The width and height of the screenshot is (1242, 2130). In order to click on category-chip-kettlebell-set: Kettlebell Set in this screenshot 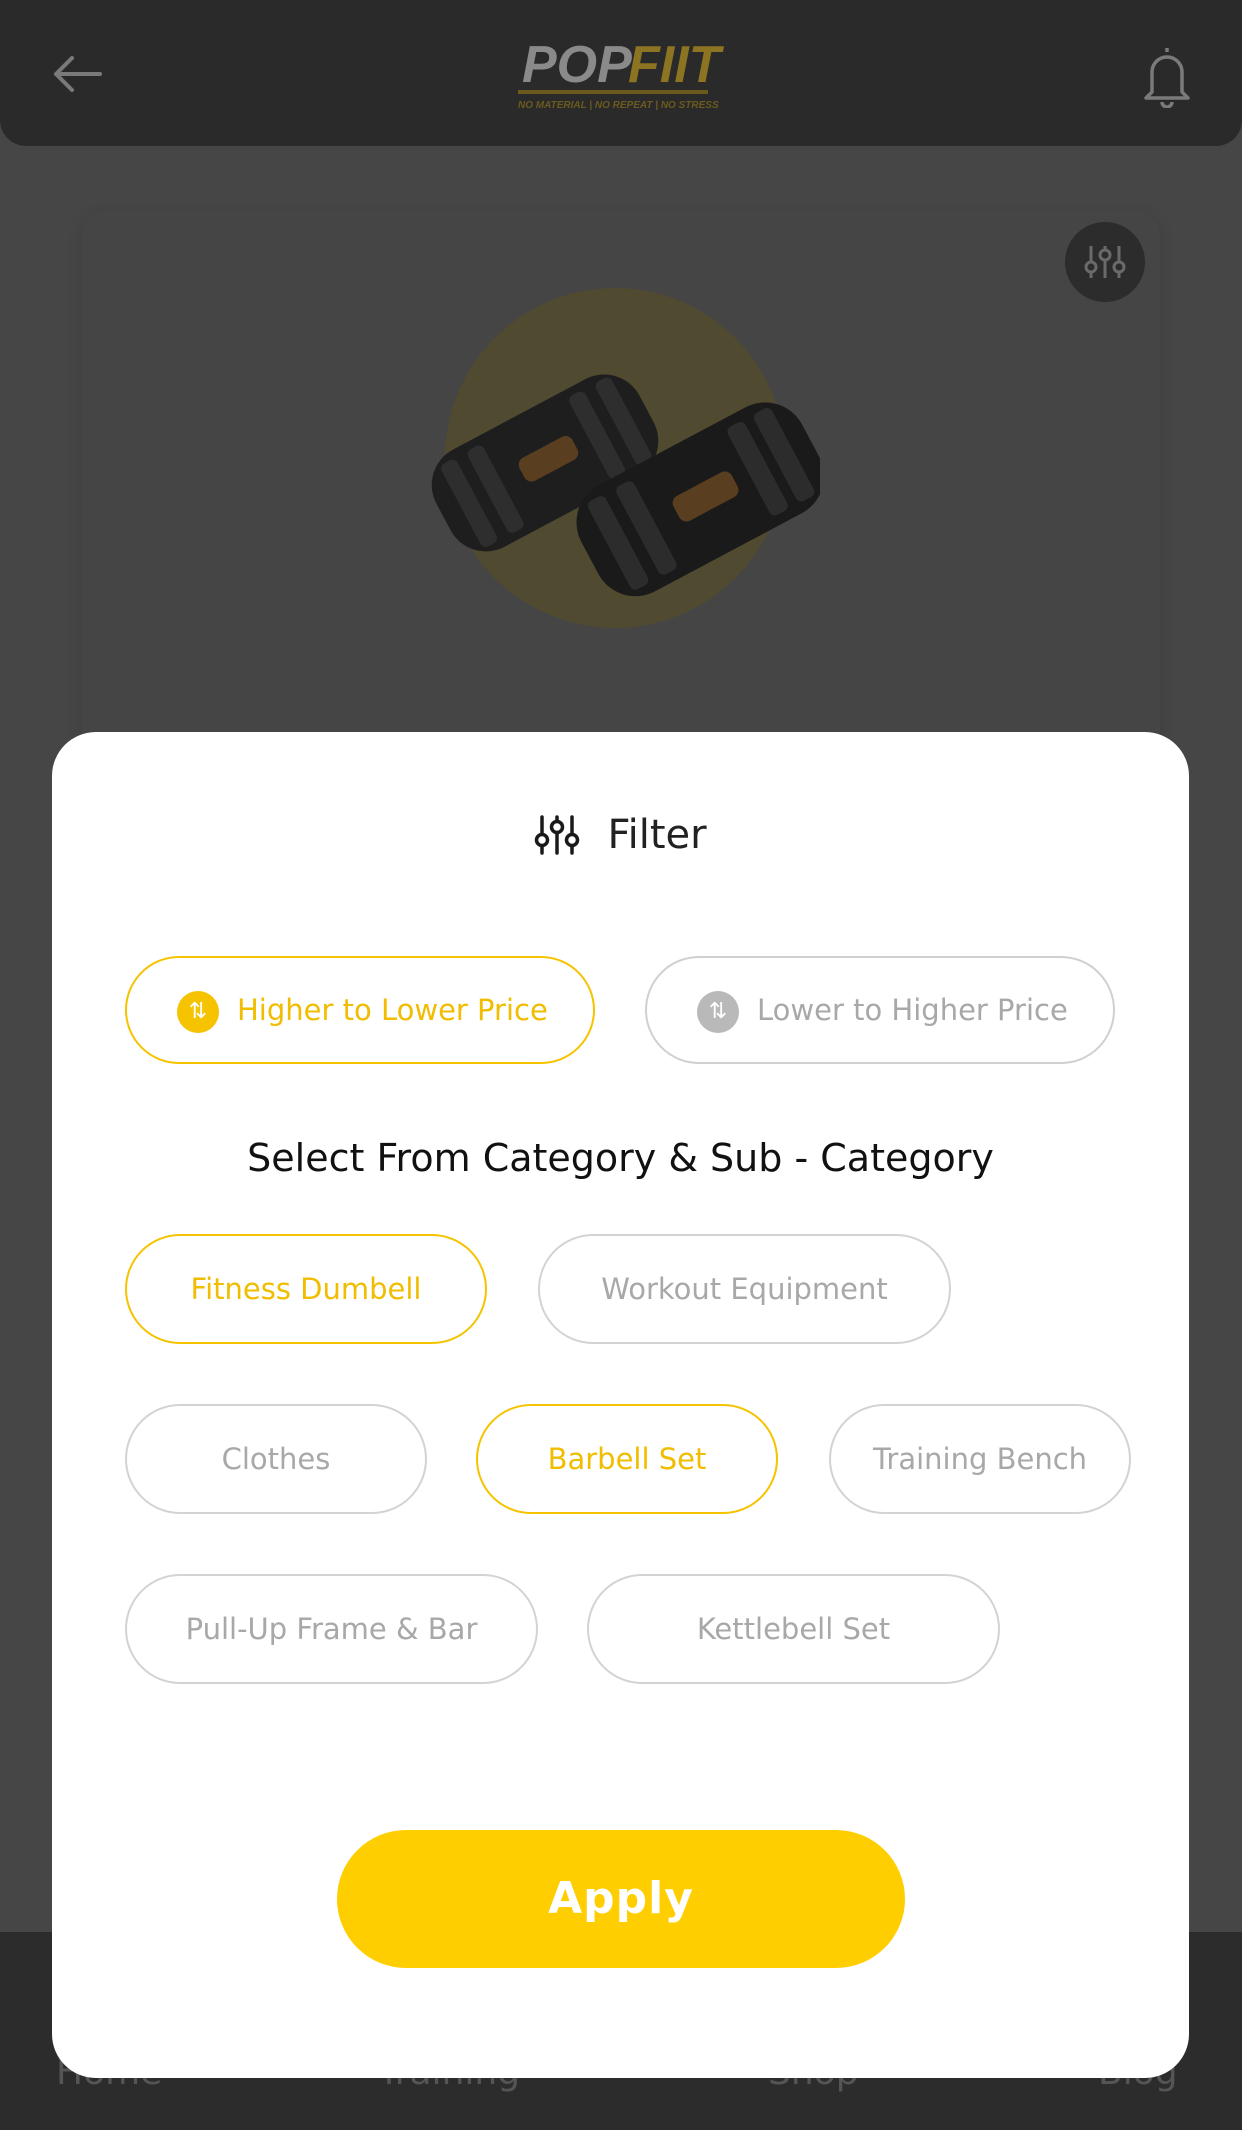, I will do `click(793, 1629)`.